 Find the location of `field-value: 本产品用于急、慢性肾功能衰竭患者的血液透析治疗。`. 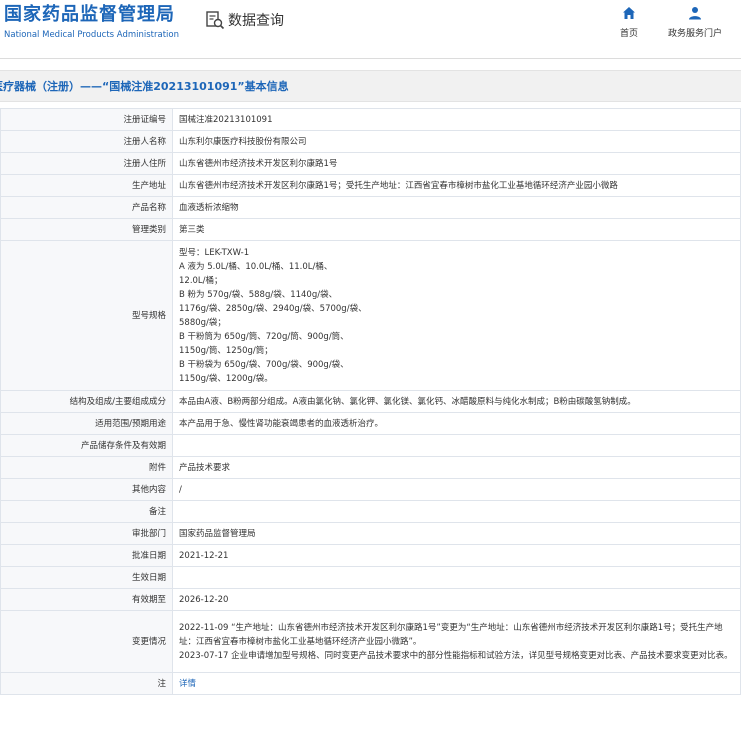

field-value: 本产品用于急、慢性肾功能衰竭患者的血液透析治疗。 is located at coordinates (456, 423).